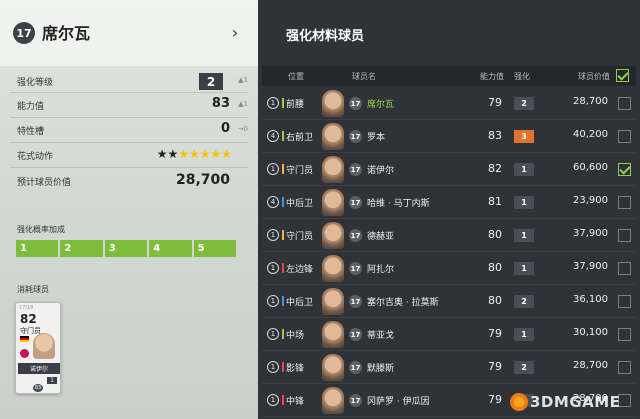 This screenshot has width=640, height=419. I want to click on position-label: 右前卫, so click(300, 138).